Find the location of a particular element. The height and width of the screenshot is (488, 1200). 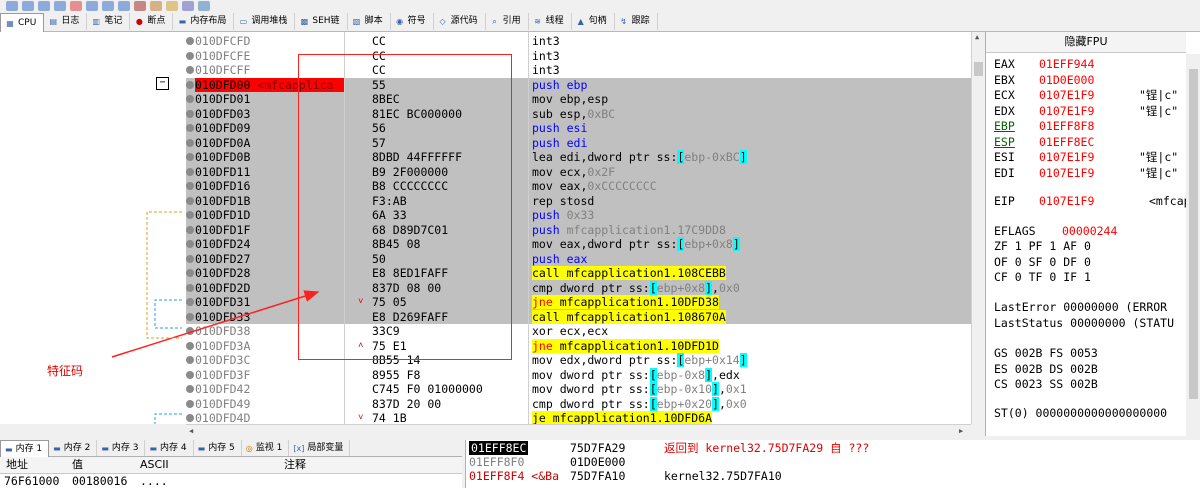

stack-row: 01EFF8F0 01D0E000 is located at coordinates (833, 462).